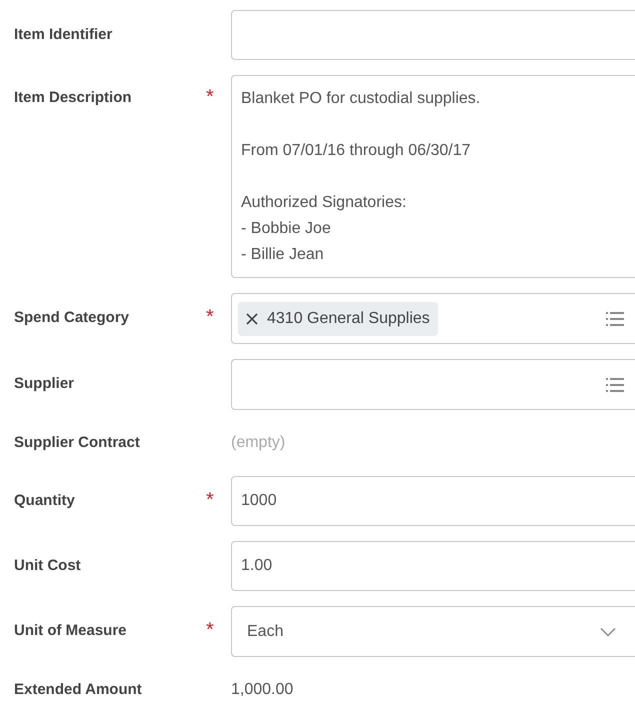  I want to click on field-label: Extended Amount, so click(78, 690).